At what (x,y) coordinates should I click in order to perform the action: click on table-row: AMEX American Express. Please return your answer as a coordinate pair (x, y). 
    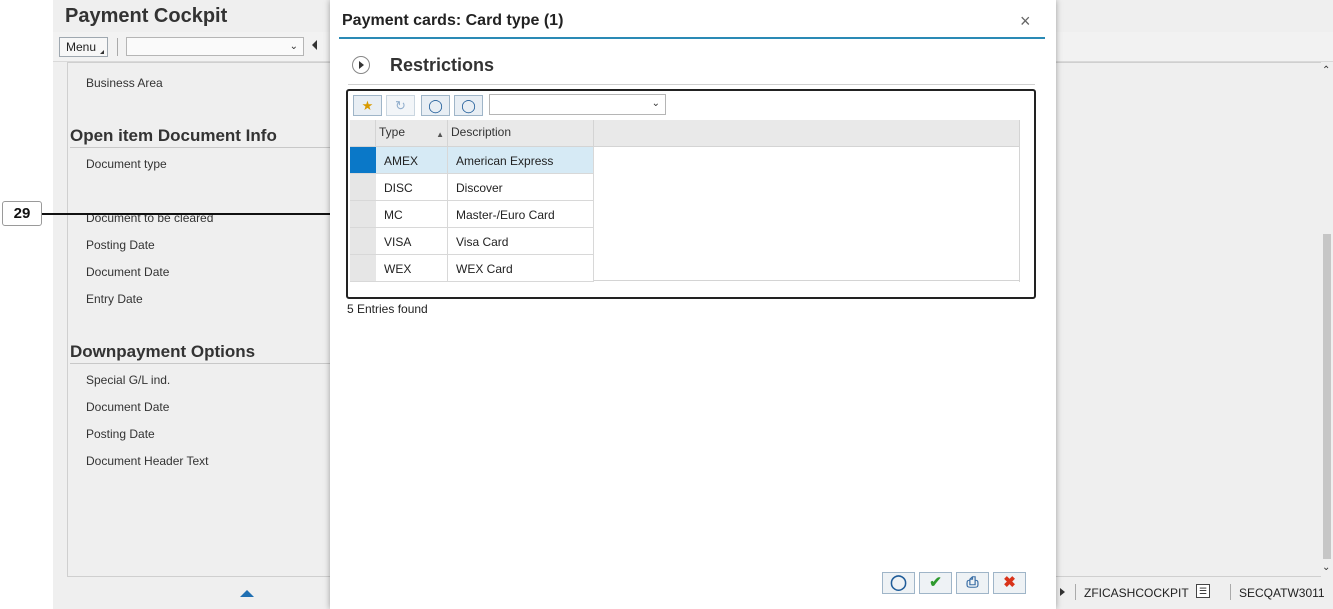
    Looking at the image, I should click on (472, 160).